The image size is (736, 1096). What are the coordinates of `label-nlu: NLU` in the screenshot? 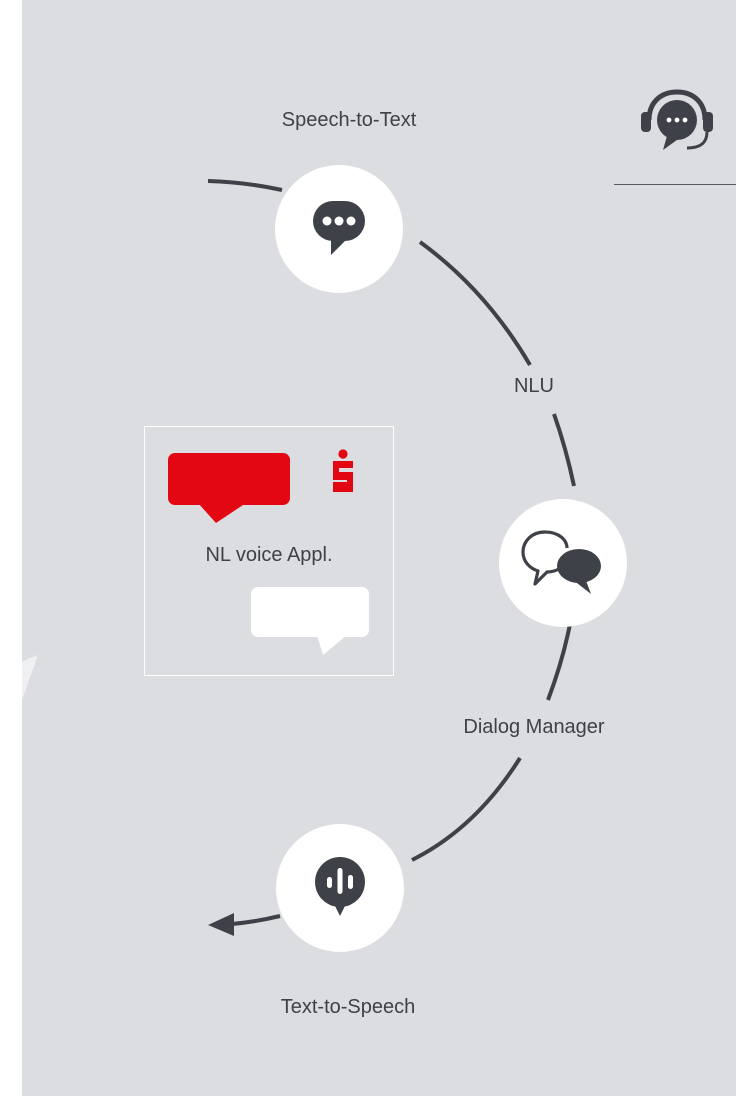 It's located at (534, 386).